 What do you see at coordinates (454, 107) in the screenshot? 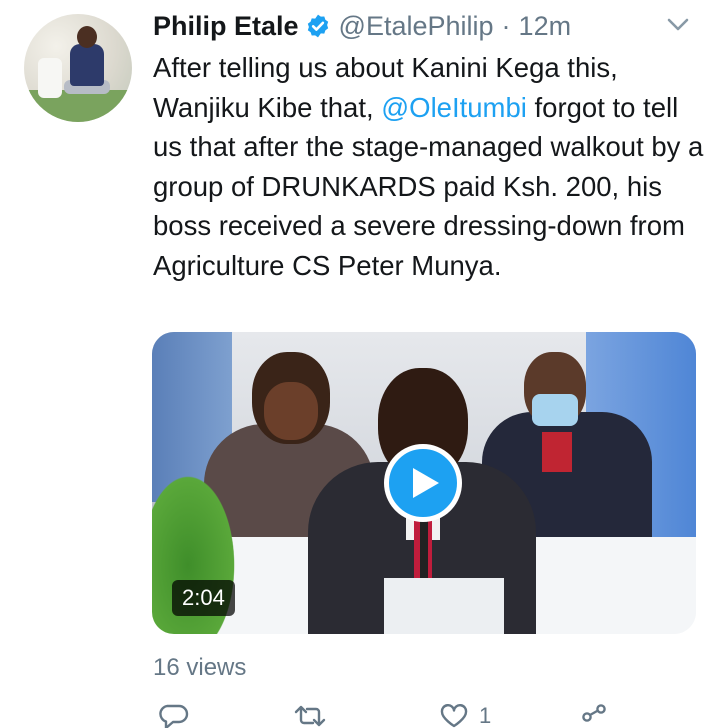
I see `mention-link: @OleItumbi` at bounding box center [454, 107].